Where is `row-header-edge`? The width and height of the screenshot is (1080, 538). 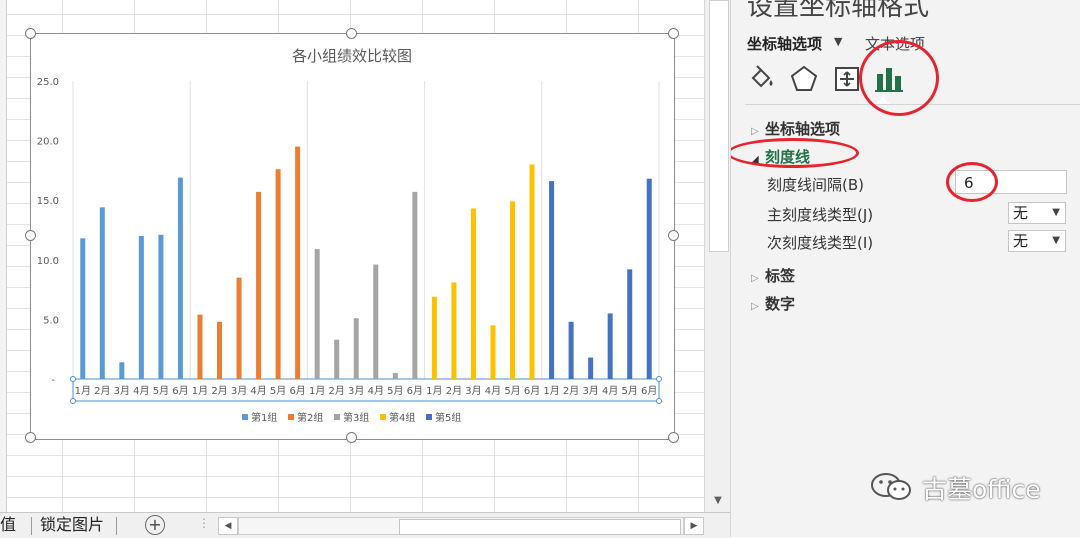
row-header-edge is located at coordinates (3, 256).